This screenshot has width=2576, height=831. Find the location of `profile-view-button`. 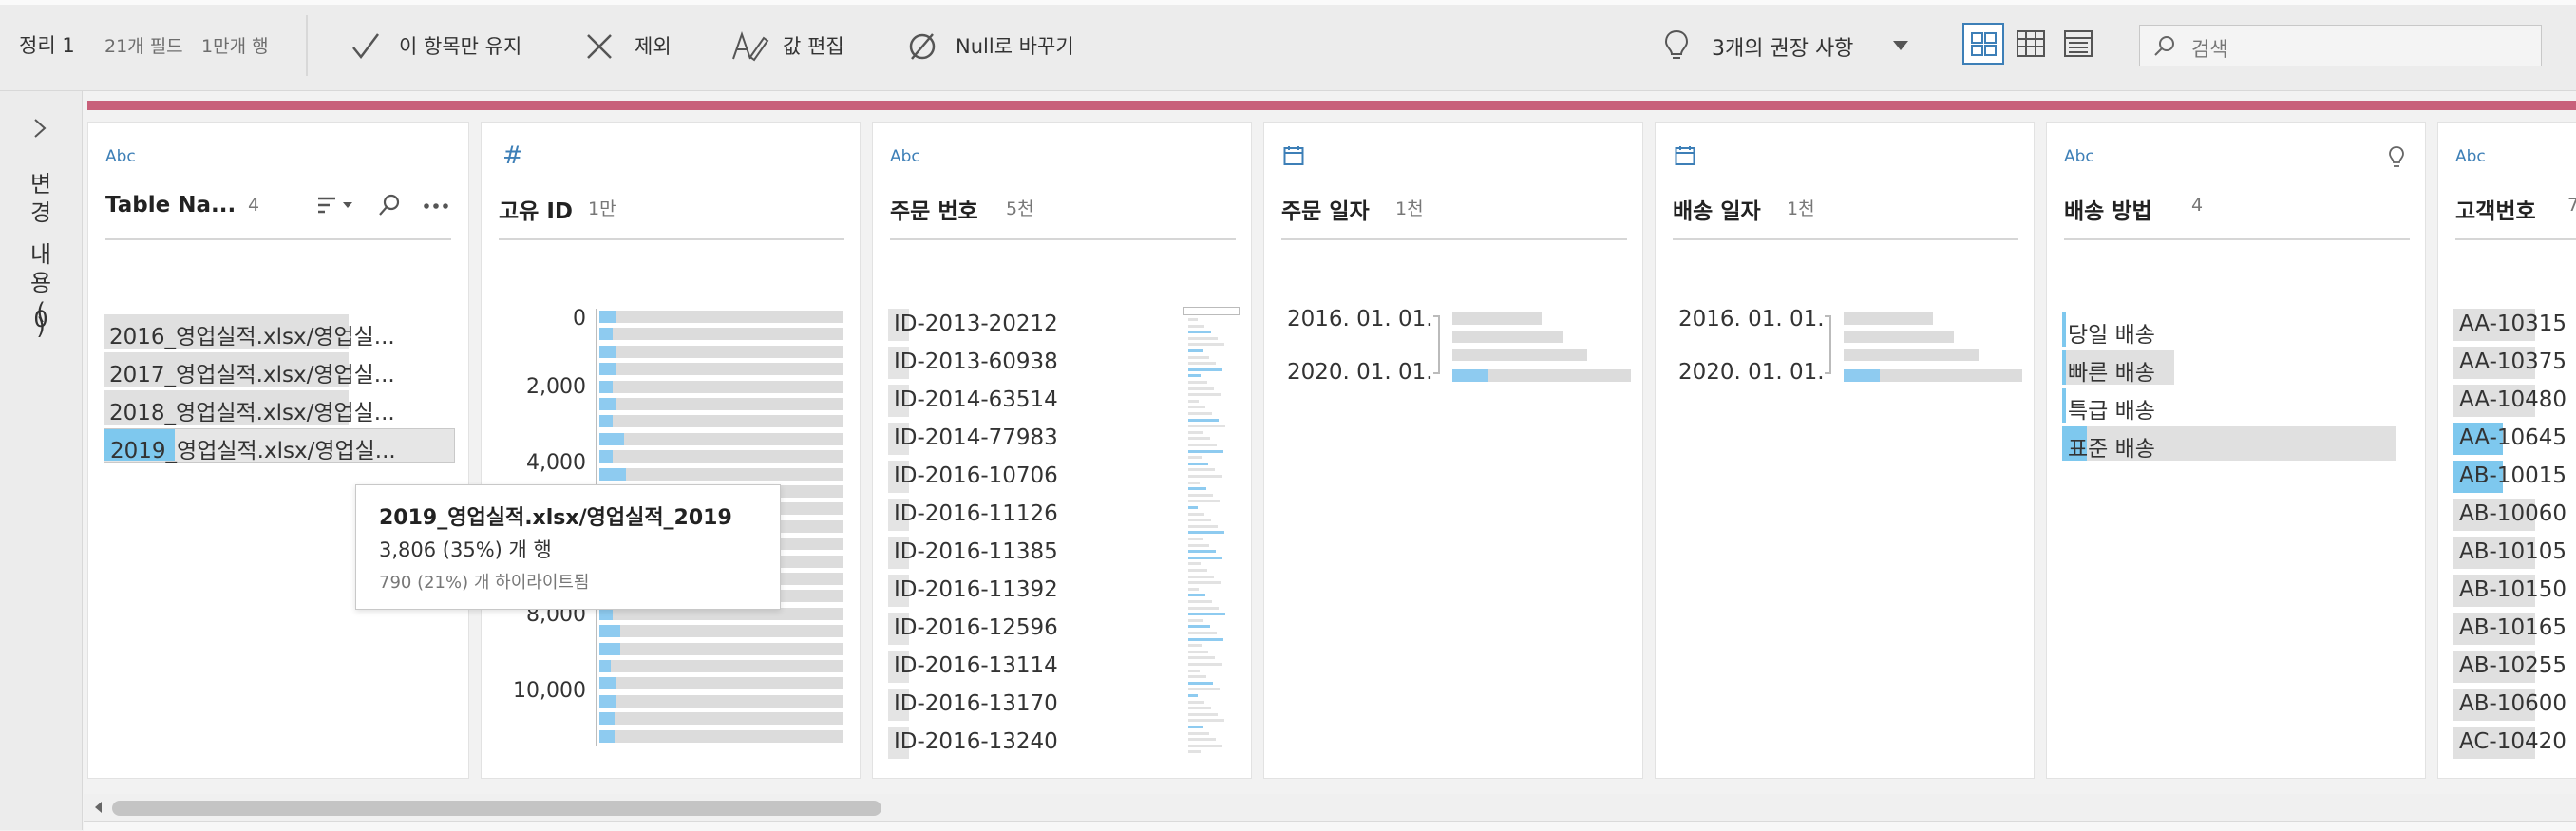

profile-view-button is located at coordinates (1983, 44).